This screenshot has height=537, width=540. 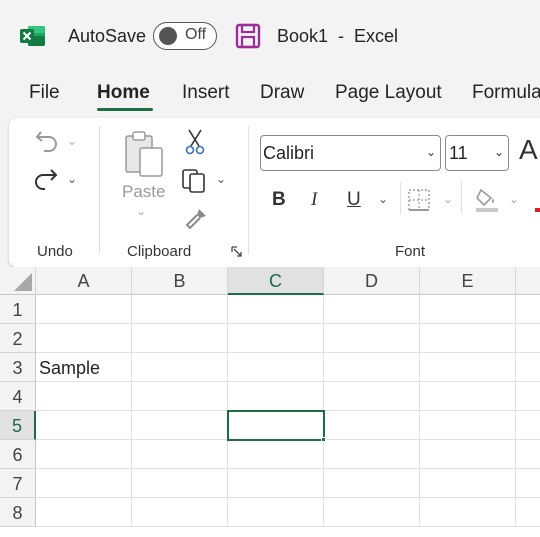 I want to click on fill-color-icon, so click(x=487, y=200).